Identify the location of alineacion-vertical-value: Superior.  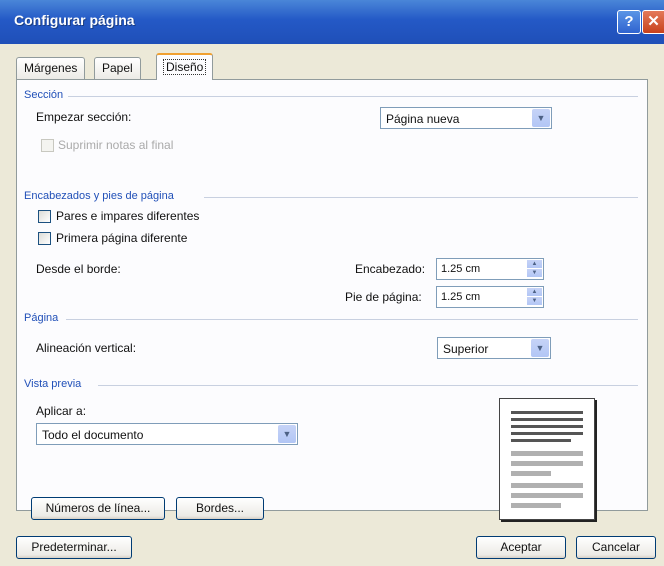
(466, 349).